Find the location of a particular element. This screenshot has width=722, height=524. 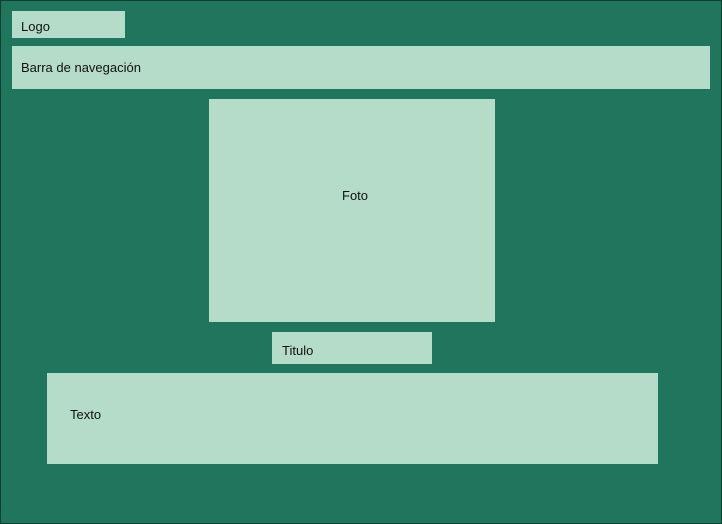

logo-placeholder: Logo is located at coordinates (68, 24).